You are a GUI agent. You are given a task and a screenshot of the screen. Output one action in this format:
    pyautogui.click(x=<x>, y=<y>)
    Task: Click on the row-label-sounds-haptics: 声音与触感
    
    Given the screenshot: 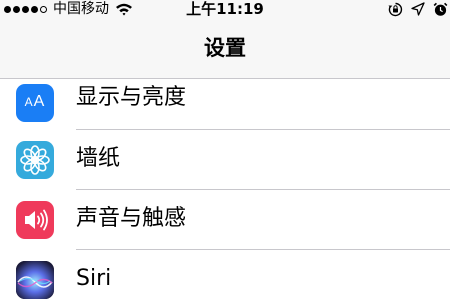 What is the action you would take?
    pyautogui.click(x=131, y=218)
    